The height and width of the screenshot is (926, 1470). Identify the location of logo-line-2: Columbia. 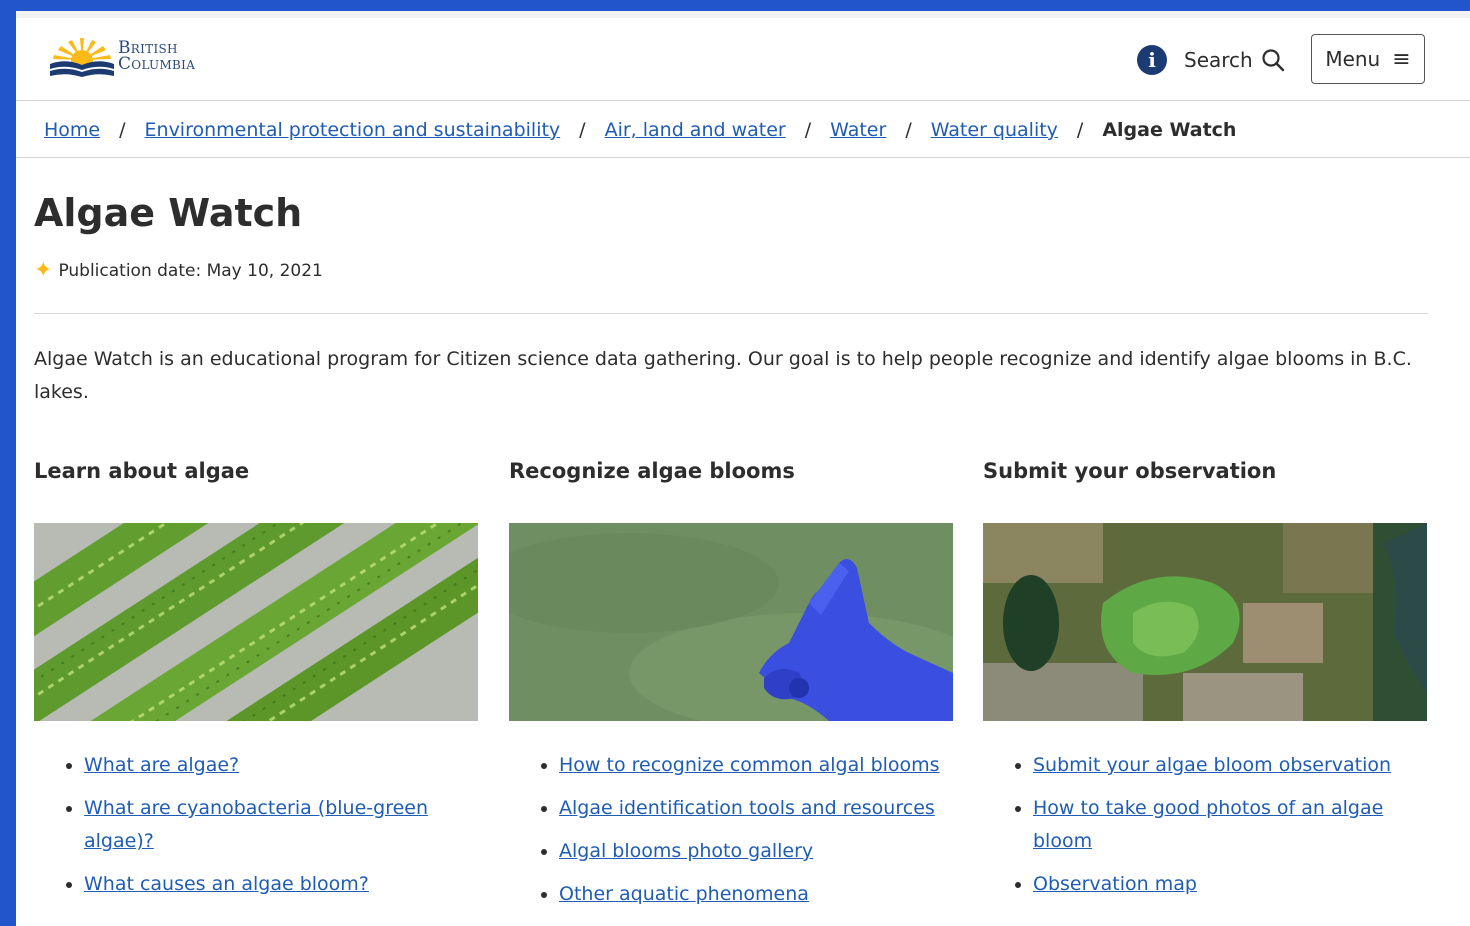
(157, 64).